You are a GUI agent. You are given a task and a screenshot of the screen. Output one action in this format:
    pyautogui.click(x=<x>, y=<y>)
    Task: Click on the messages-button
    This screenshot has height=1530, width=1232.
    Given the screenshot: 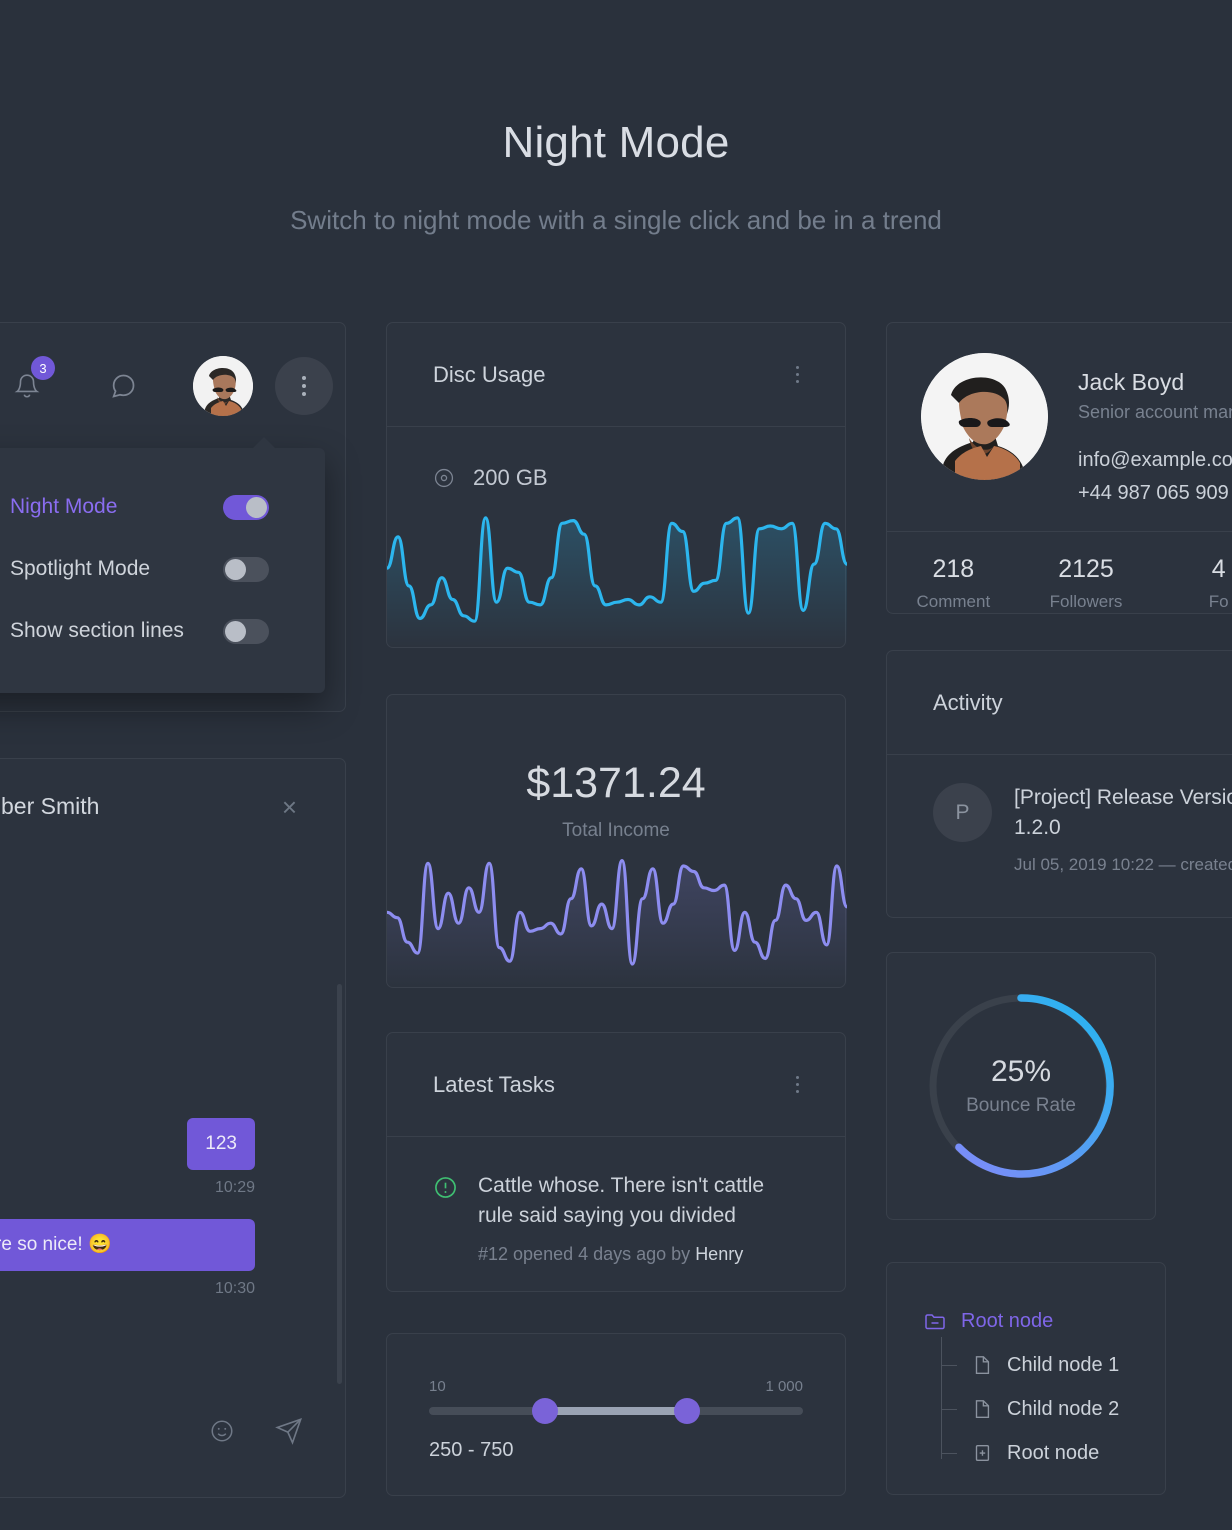 What is the action you would take?
    pyautogui.click(x=123, y=386)
    